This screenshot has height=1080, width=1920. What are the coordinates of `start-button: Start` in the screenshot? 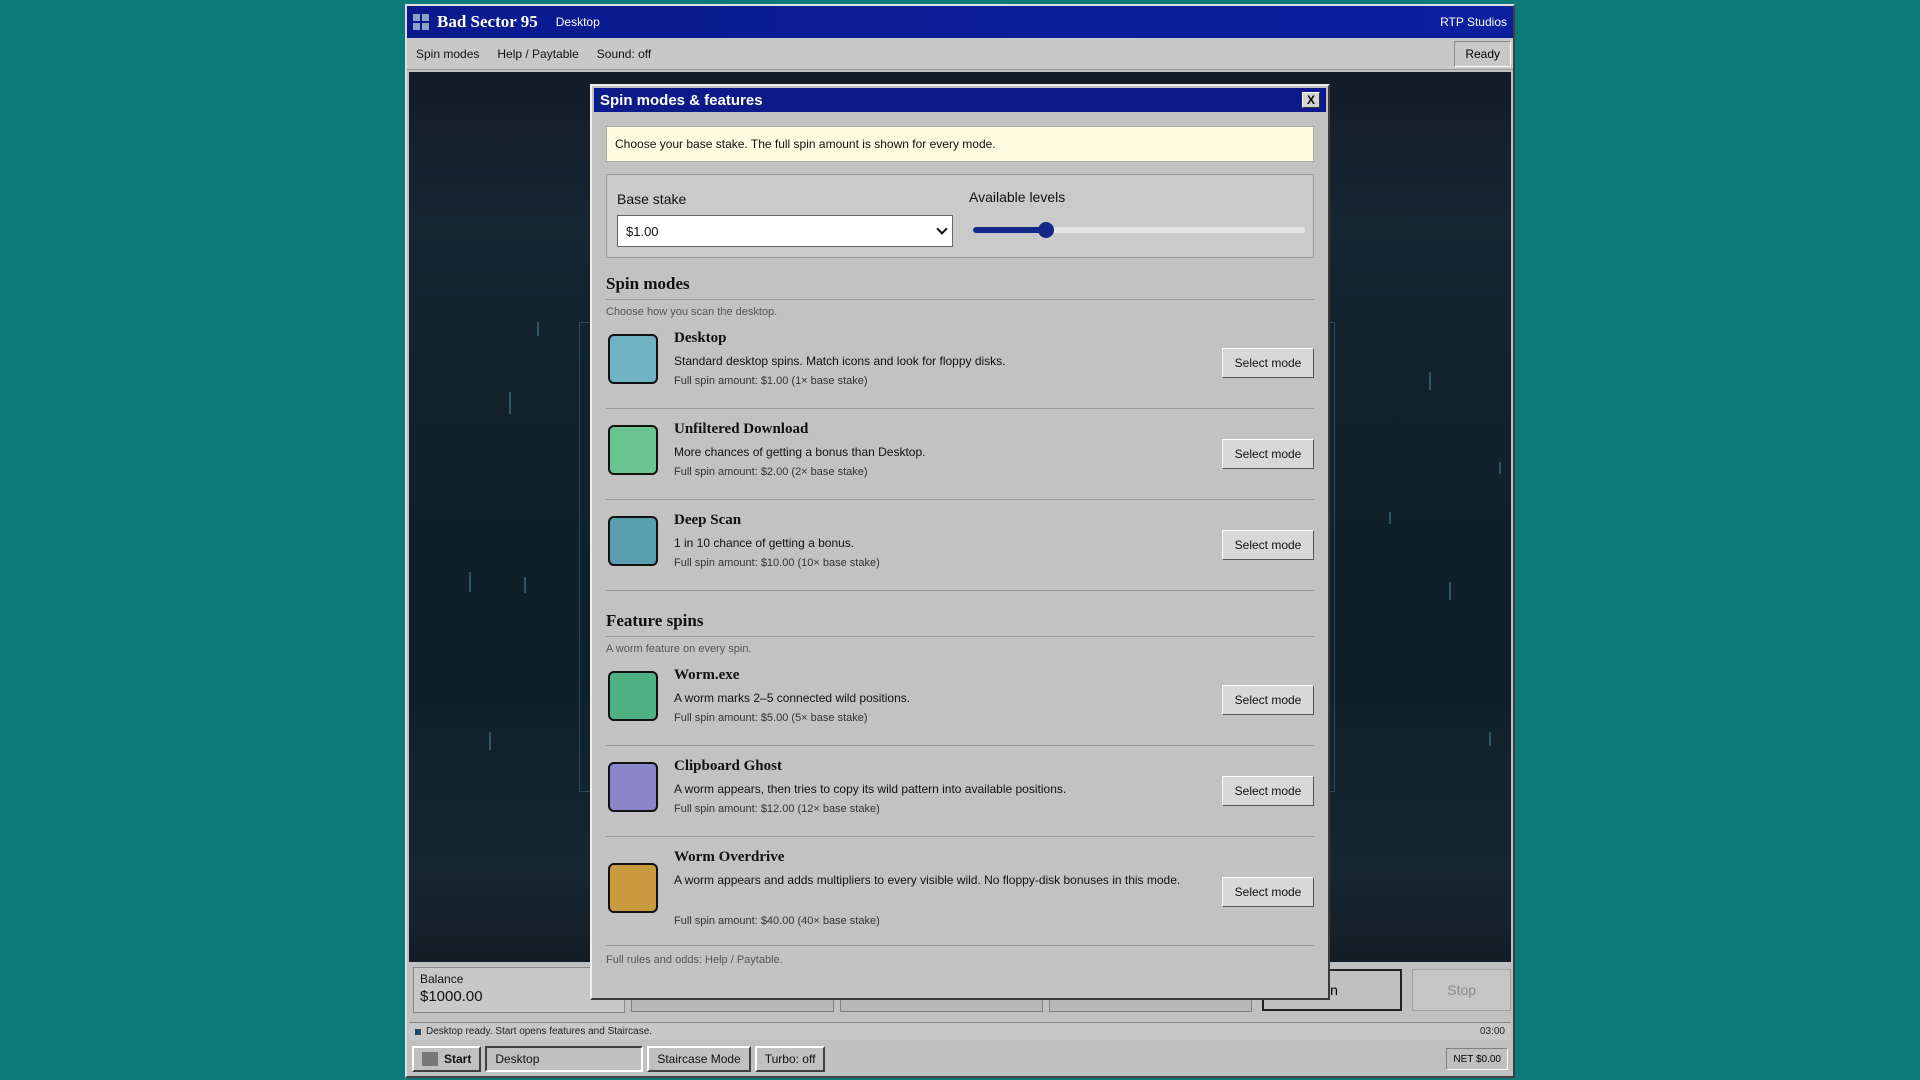 It's located at (447, 1059).